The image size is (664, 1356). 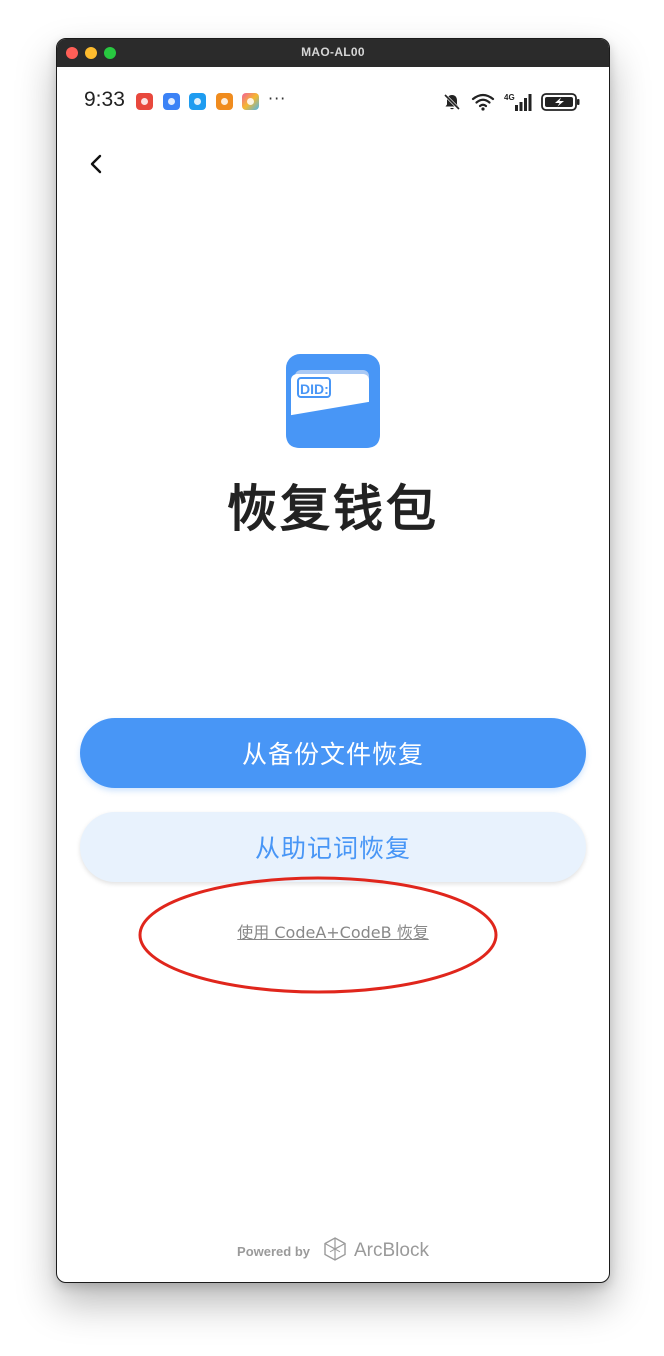 What do you see at coordinates (250, 101) in the screenshot?
I see `photos-icon` at bounding box center [250, 101].